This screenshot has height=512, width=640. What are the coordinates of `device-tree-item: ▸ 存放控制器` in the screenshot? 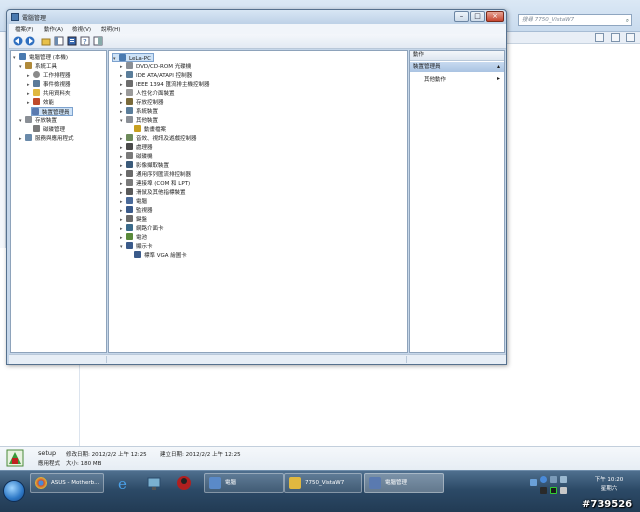 It's located at (142, 102).